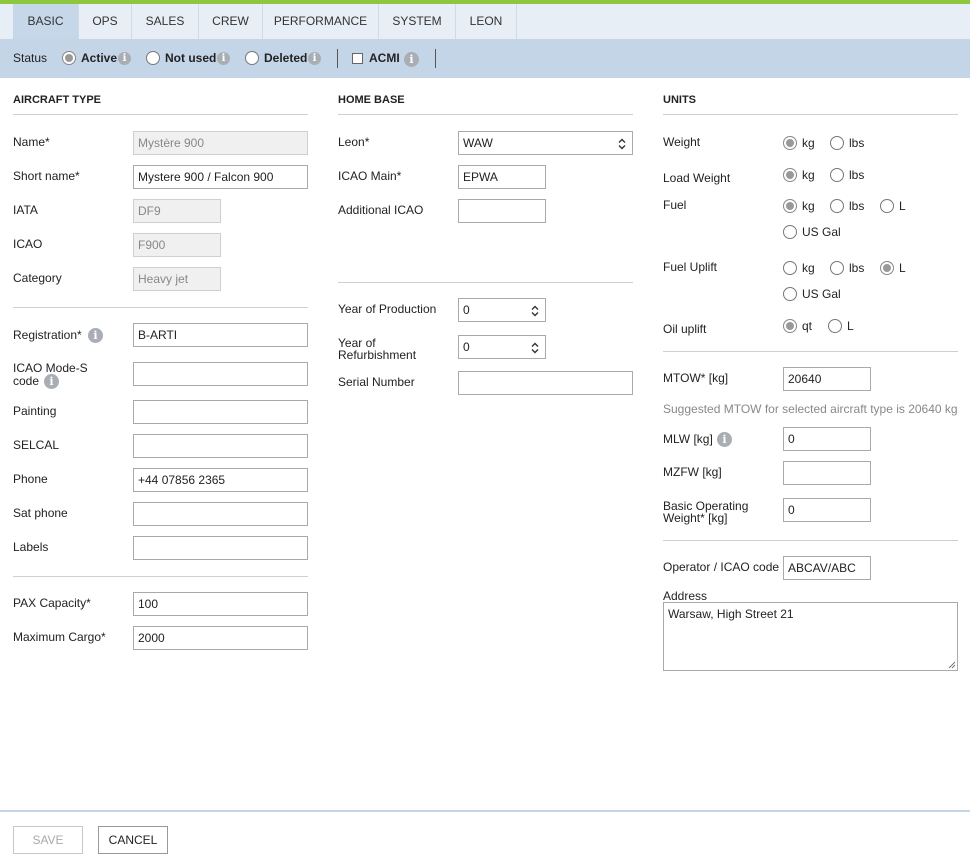 Image resolution: width=970 pixels, height=864 pixels. I want to click on load-weight-kg-label: kg, so click(808, 175).